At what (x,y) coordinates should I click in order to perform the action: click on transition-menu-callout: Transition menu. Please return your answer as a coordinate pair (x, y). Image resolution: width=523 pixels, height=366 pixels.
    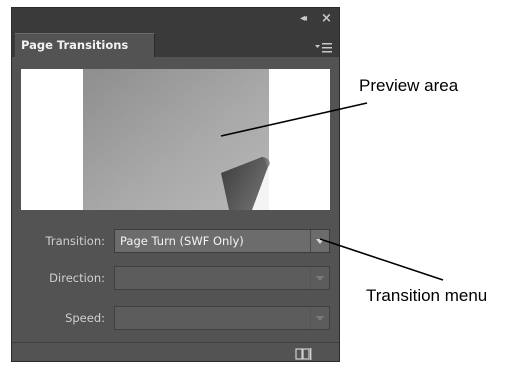
    Looking at the image, I should click on (427, 295).